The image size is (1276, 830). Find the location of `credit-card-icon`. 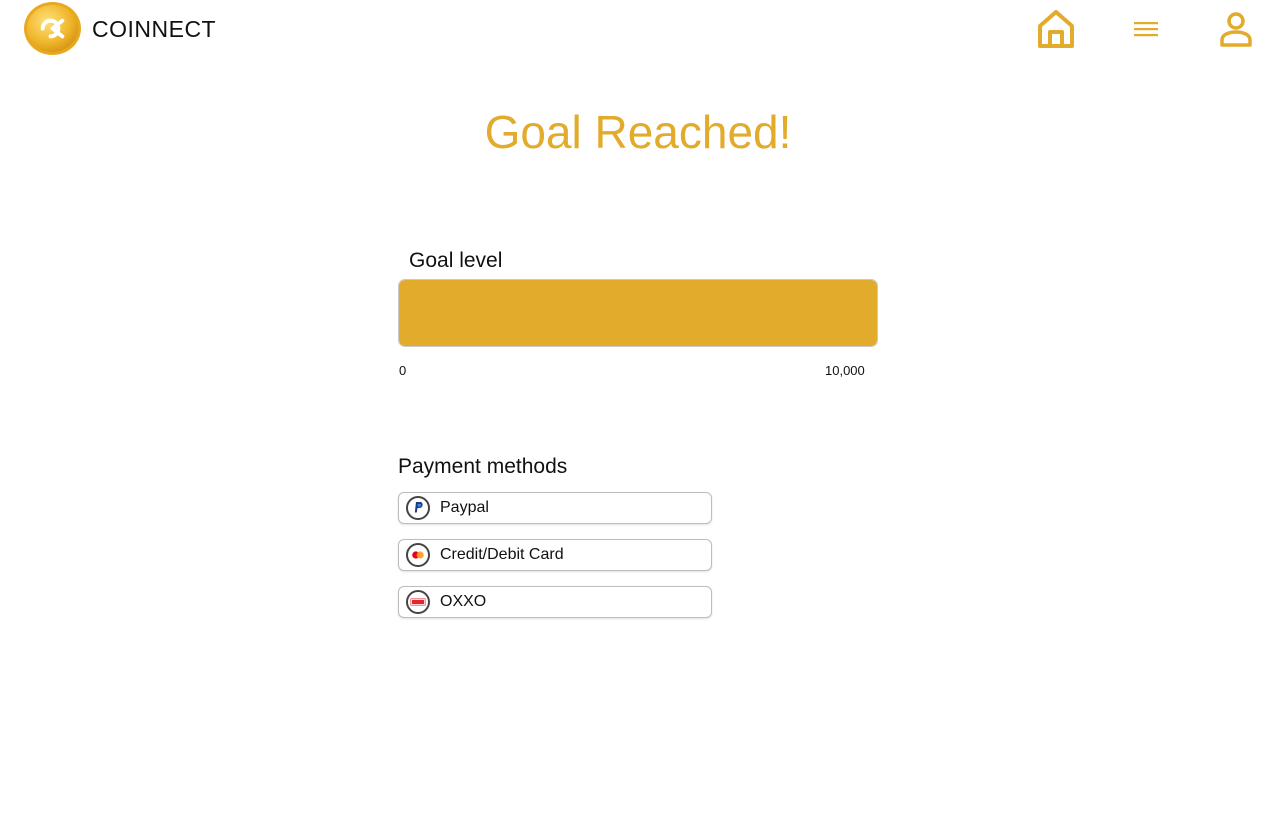

credit-card-icon is located at coordinates (418, 555).